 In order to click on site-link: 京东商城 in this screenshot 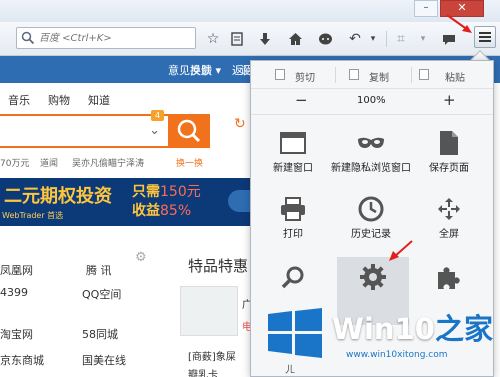, I will do `click(22, 360)`.